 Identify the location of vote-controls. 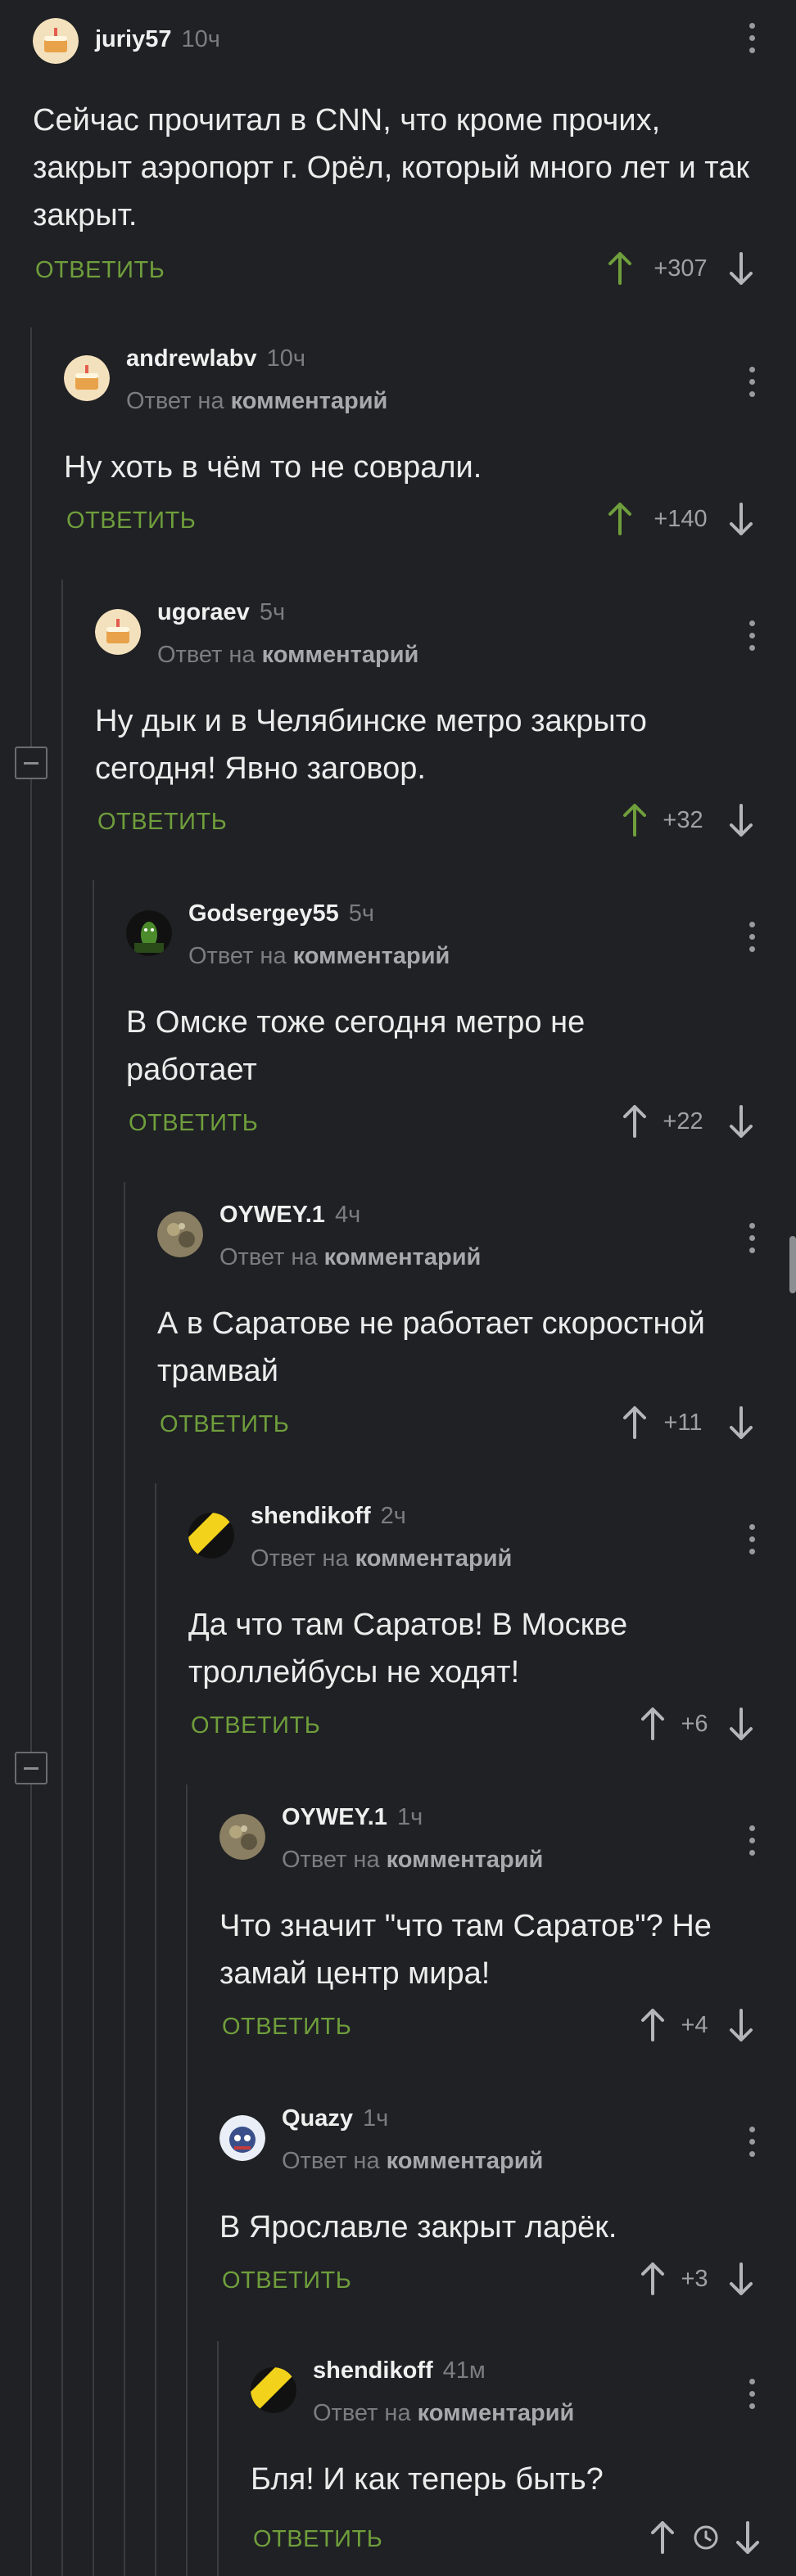
(722, 2538).